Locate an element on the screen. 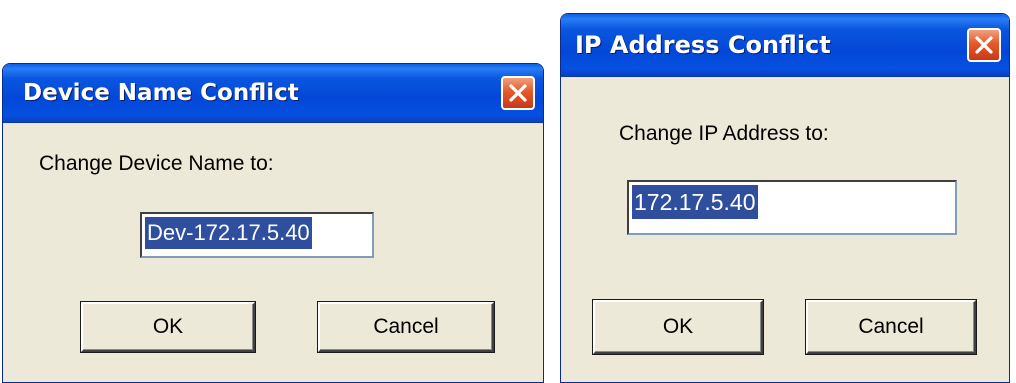  ip-dialog-titlebar: IP Address Conflict is located at coordinates (785, 45).